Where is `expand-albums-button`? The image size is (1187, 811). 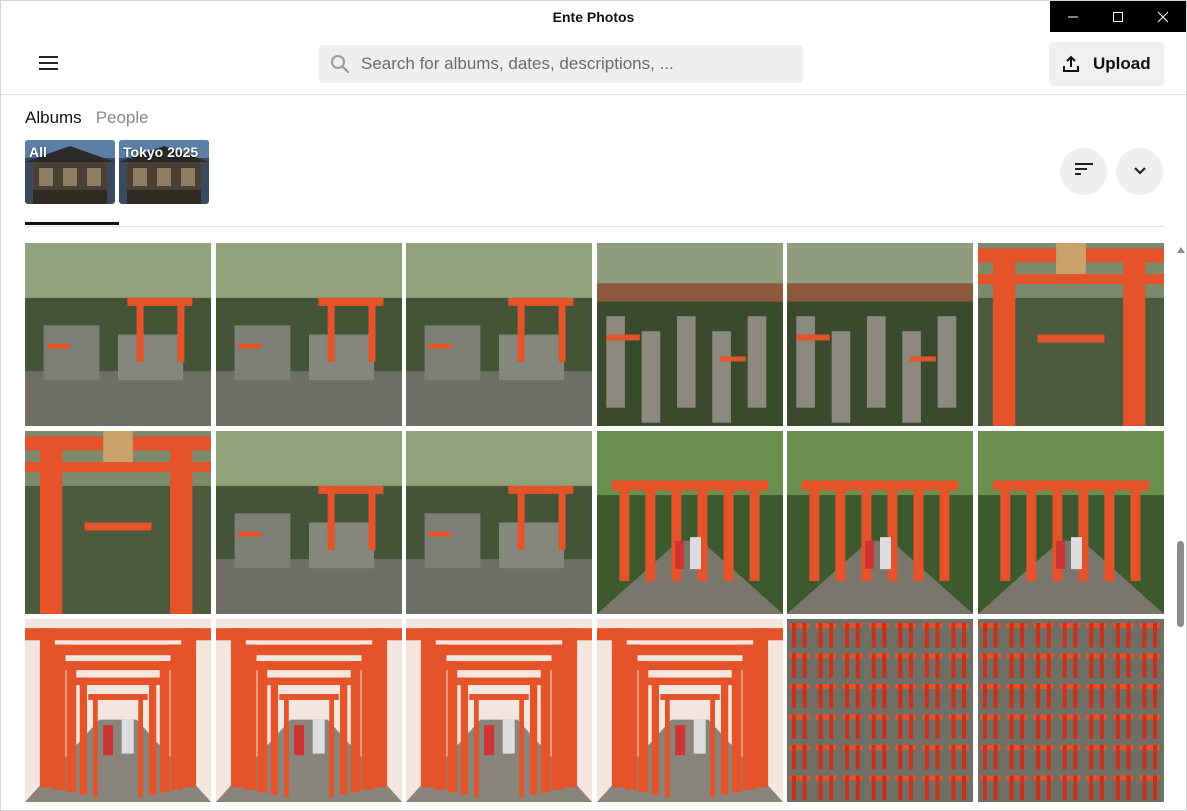 expand-albums-button is located at coordinates (1139, 171).